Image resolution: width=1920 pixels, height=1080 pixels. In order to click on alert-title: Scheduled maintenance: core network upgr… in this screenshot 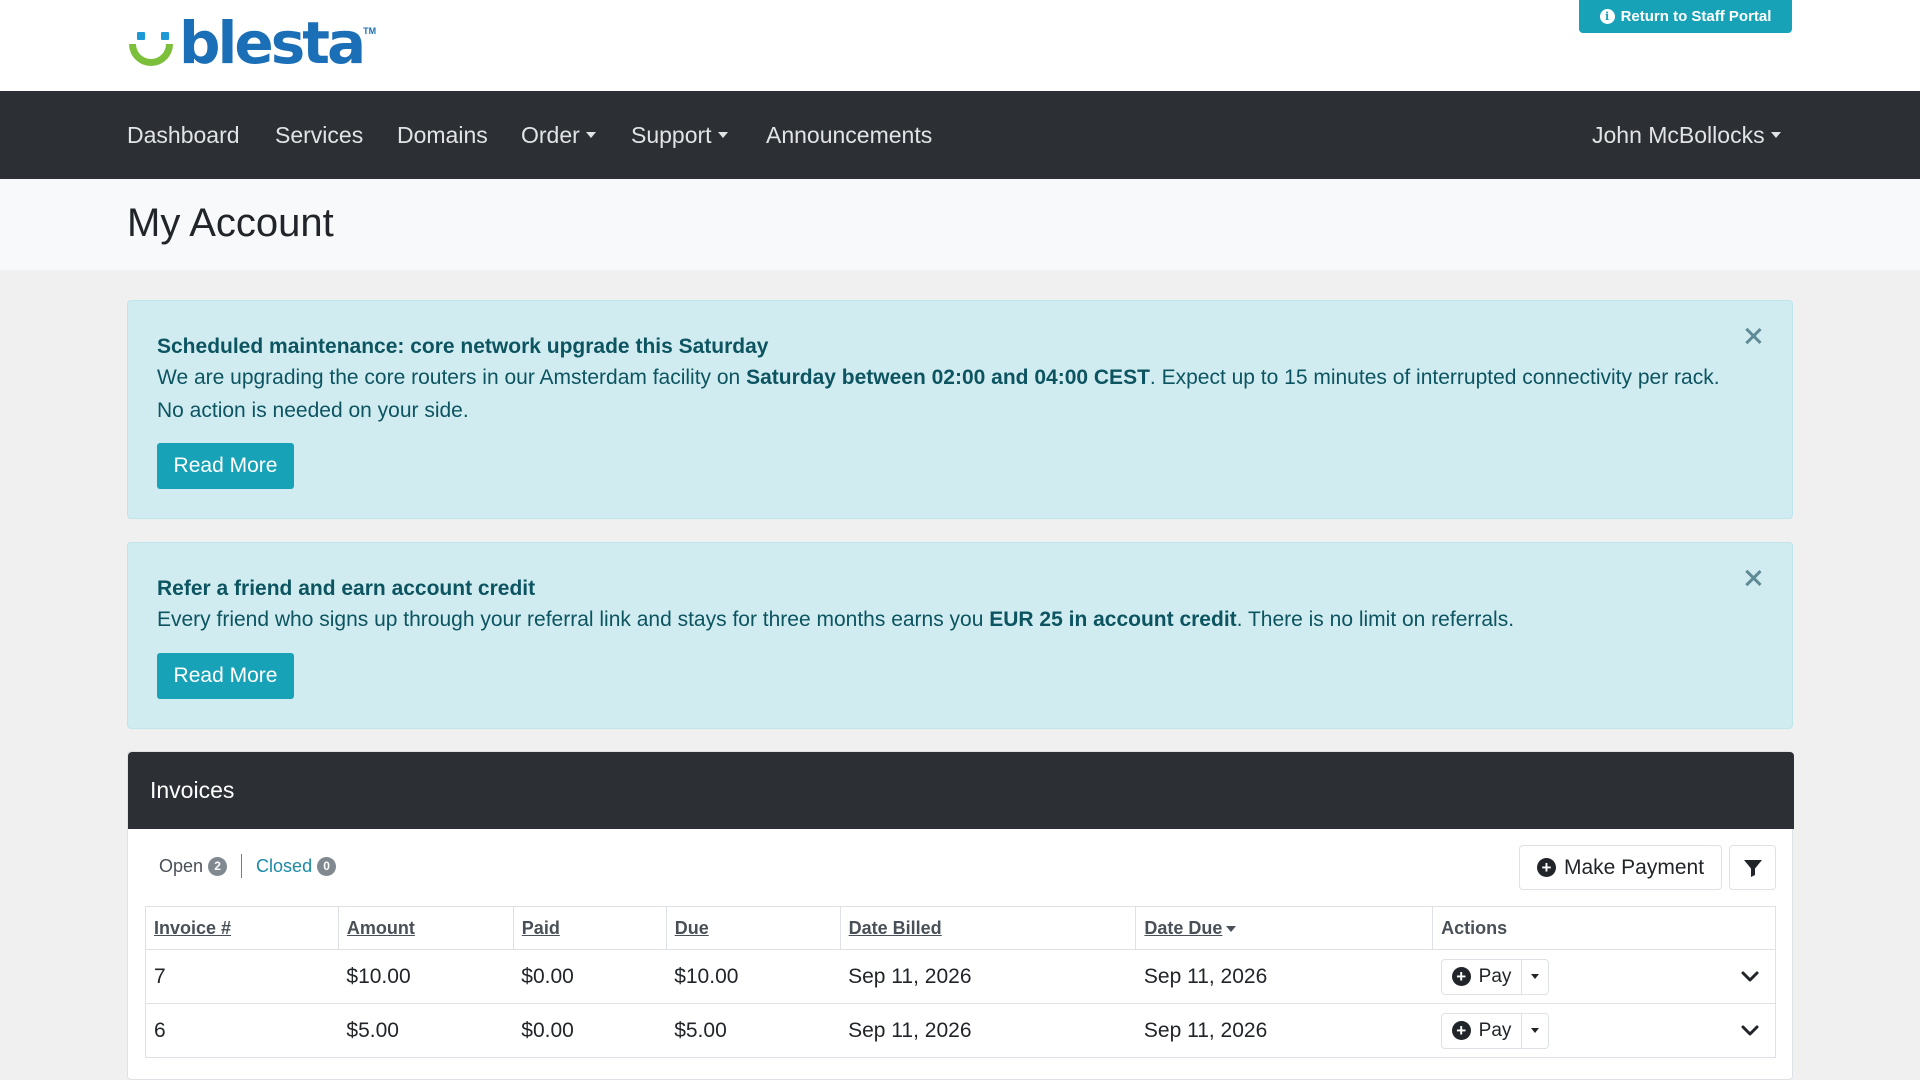, I will do `click(463, 346)`.